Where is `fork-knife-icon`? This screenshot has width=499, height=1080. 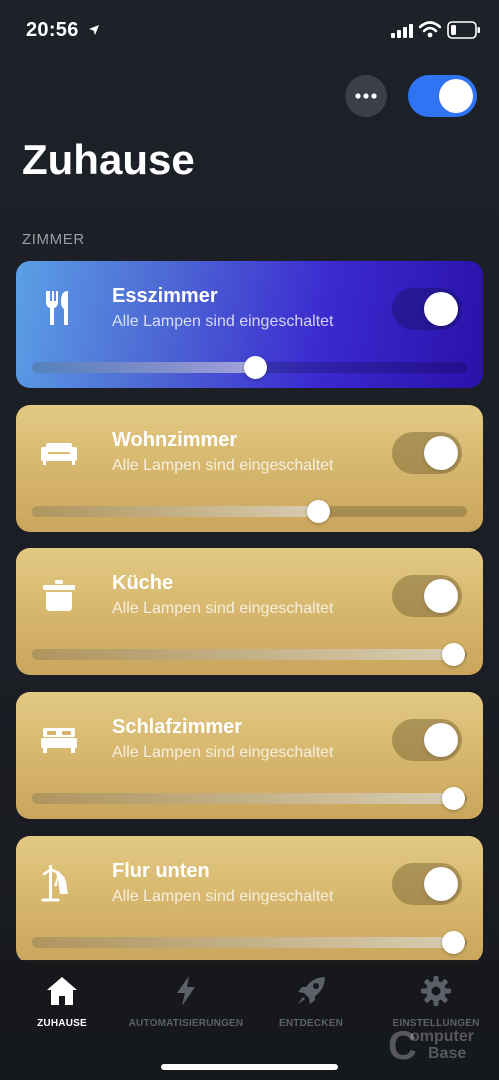 fork-knife-icon is located at coordinates (57, 308).